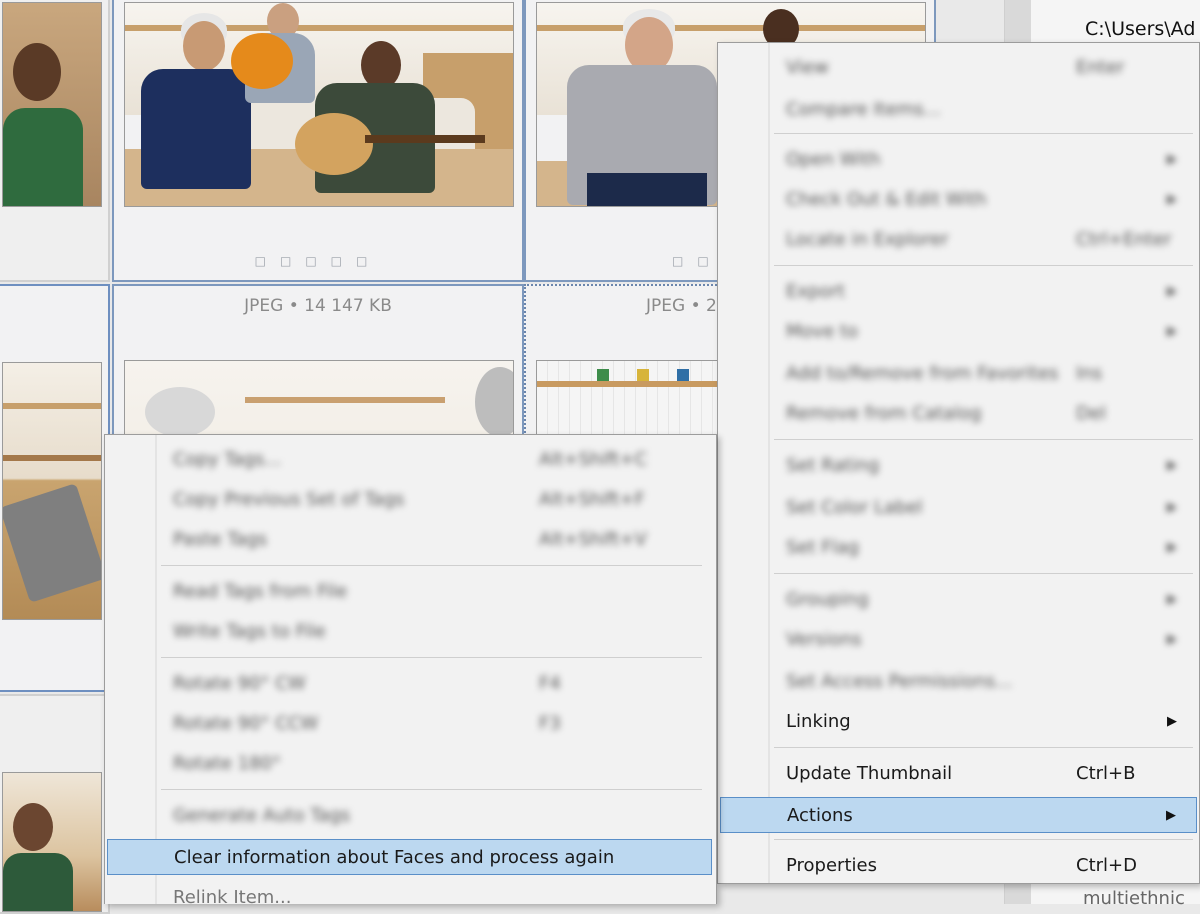 The width and height of the screenshot is (1200, 914). Describe the element at coordinates (958, 547) in the screenshot. I see `menu-item-set-flag: Set Flag ▶` at that location.